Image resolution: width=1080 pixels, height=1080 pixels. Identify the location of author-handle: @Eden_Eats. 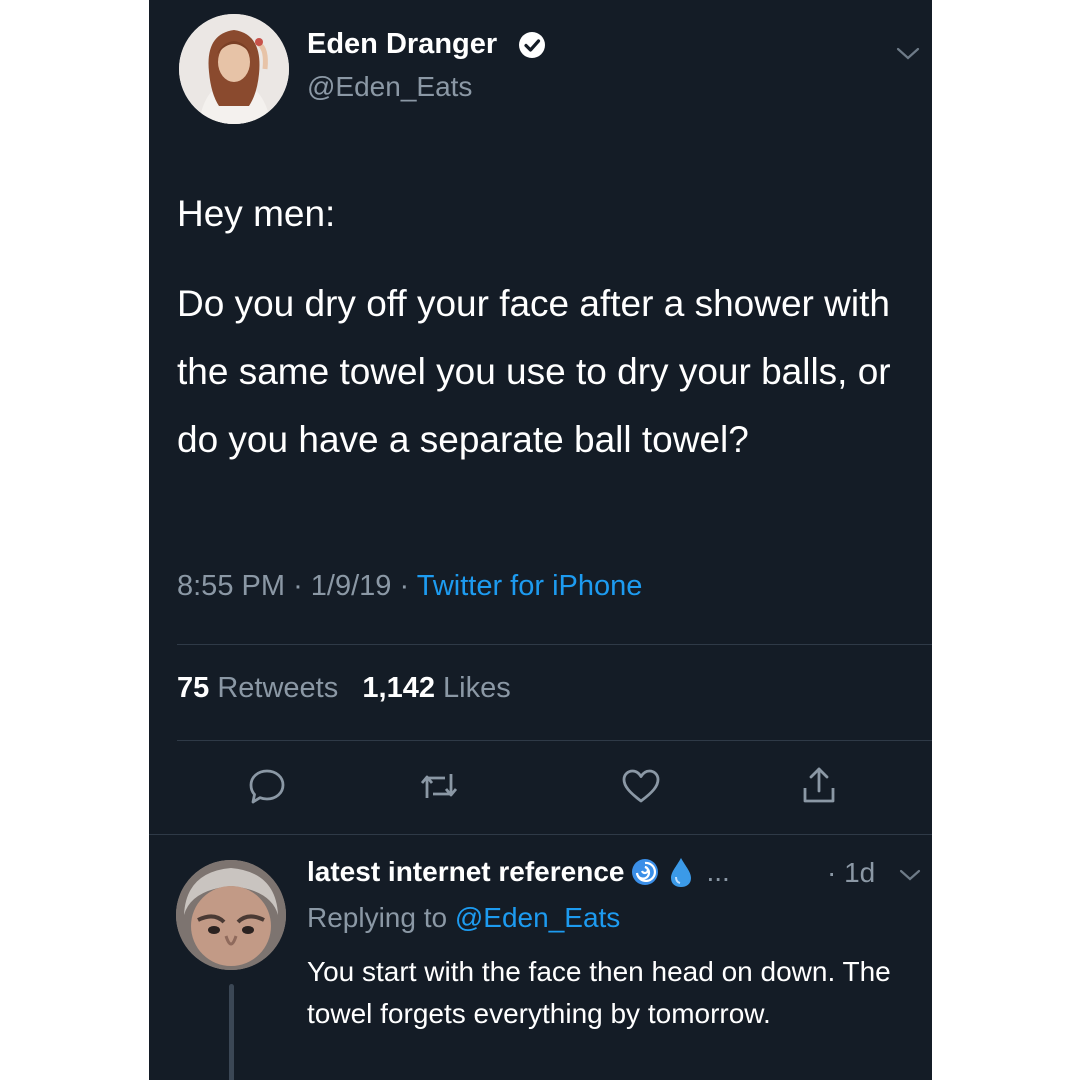
(389, 87).